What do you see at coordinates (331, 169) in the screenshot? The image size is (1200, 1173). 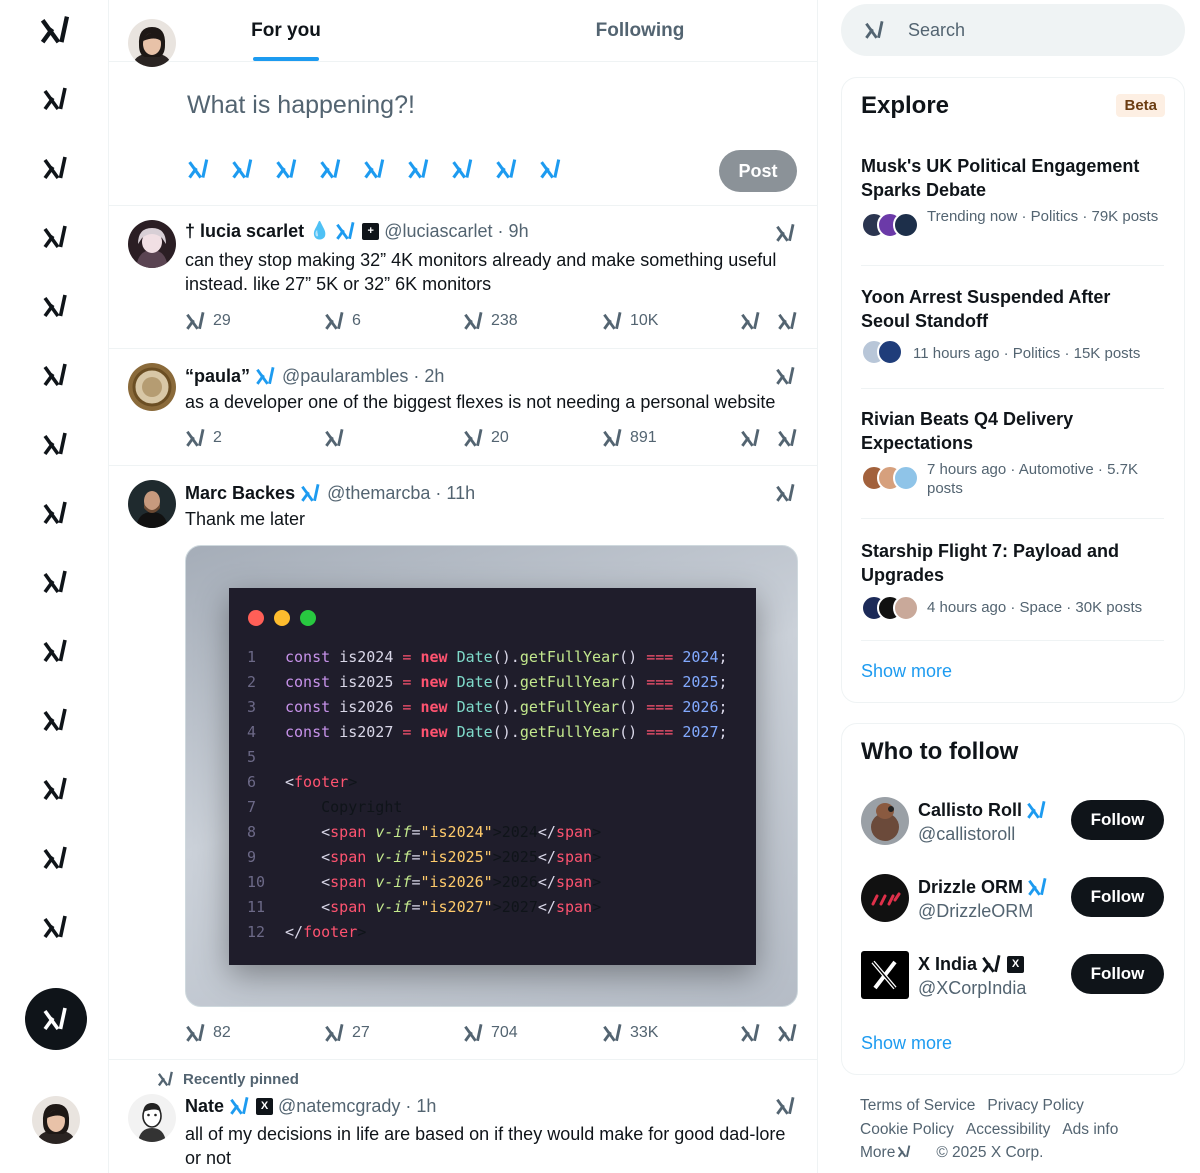 I see `poll-icon` at bounding box center [331, 169].